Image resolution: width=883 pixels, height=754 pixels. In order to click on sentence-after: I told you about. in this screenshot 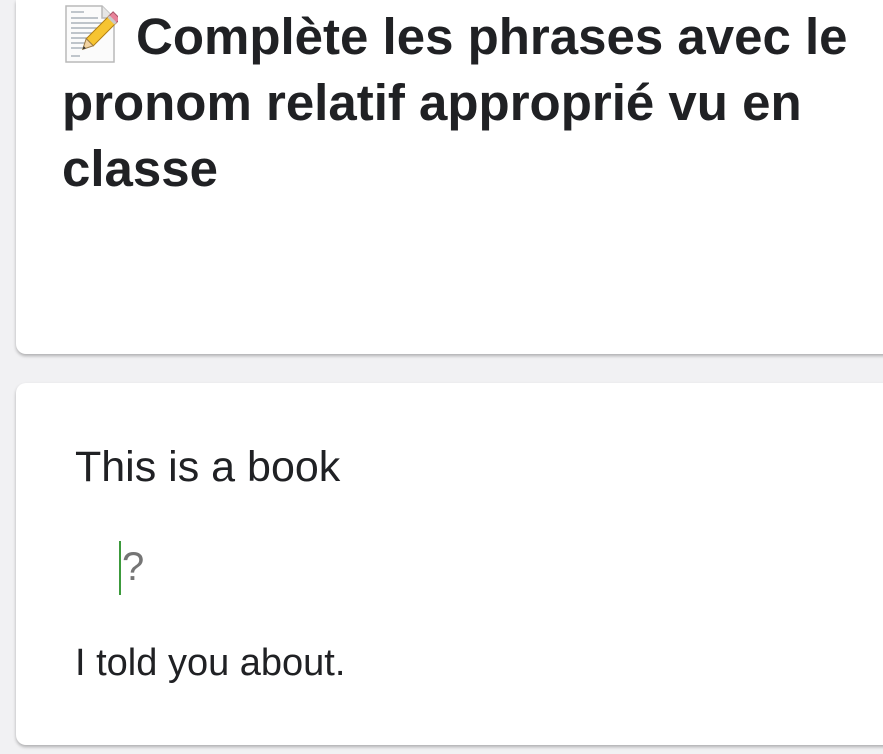, I will do `click(210, 663)`.